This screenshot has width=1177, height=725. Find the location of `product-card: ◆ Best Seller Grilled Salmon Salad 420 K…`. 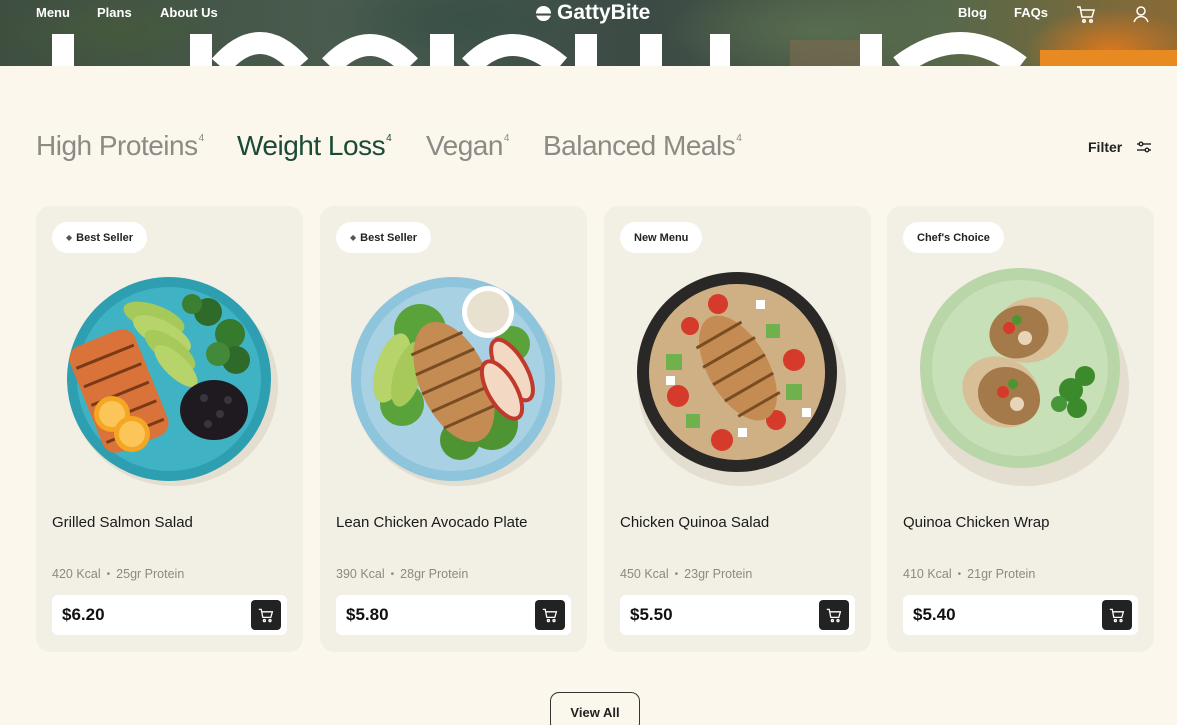

product-card: ◆ Best Seller Grilled Salmon Salad 420 K… is located at coordinates (169, 429).